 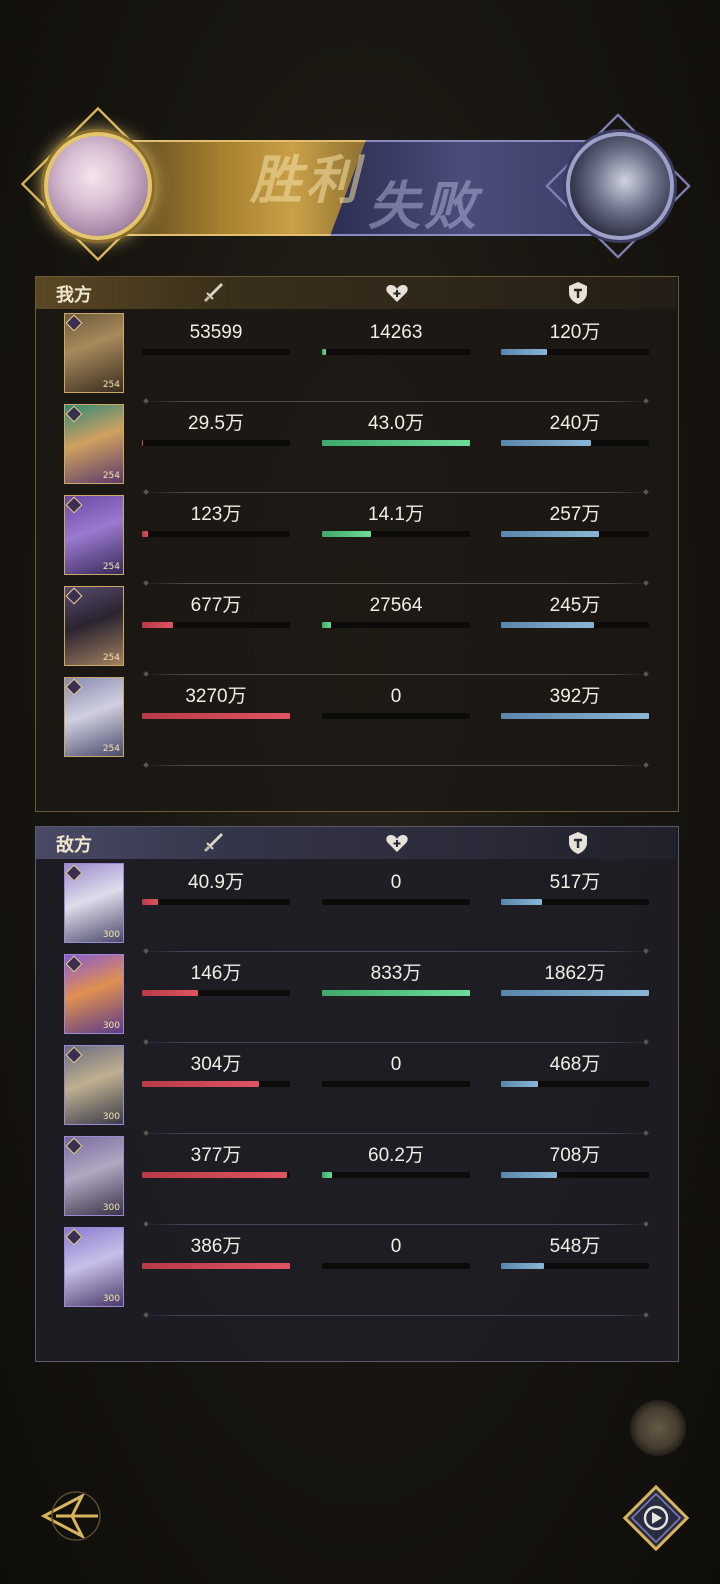 What do you see at coordinates (575, 1155) in the screenshot?
I see `damage-taken-value: 708万` at bounding box center [575, 1155].